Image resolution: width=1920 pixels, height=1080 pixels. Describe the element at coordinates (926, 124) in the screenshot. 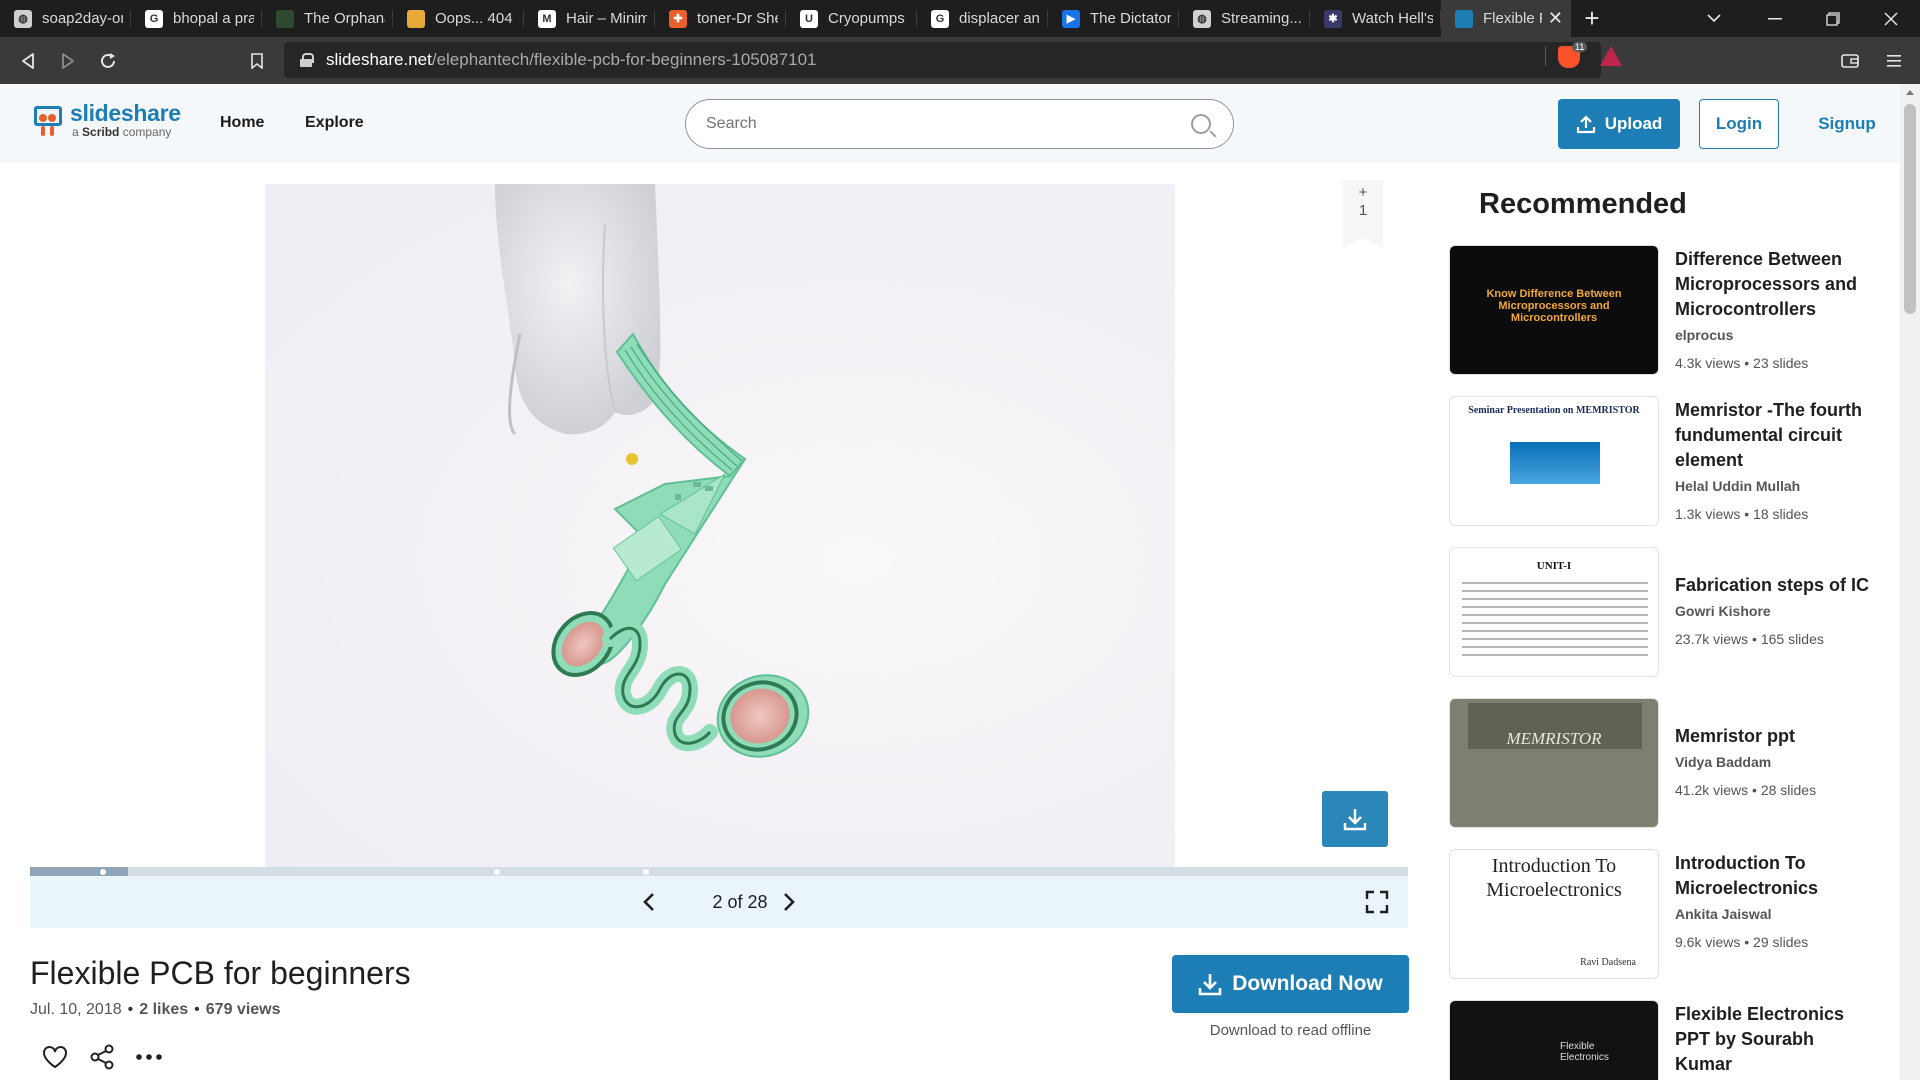

I see `search-input` at that location.